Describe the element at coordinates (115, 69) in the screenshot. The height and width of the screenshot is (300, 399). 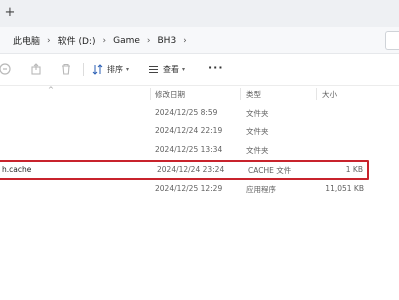
I see `sort-label: 排序` at that location.